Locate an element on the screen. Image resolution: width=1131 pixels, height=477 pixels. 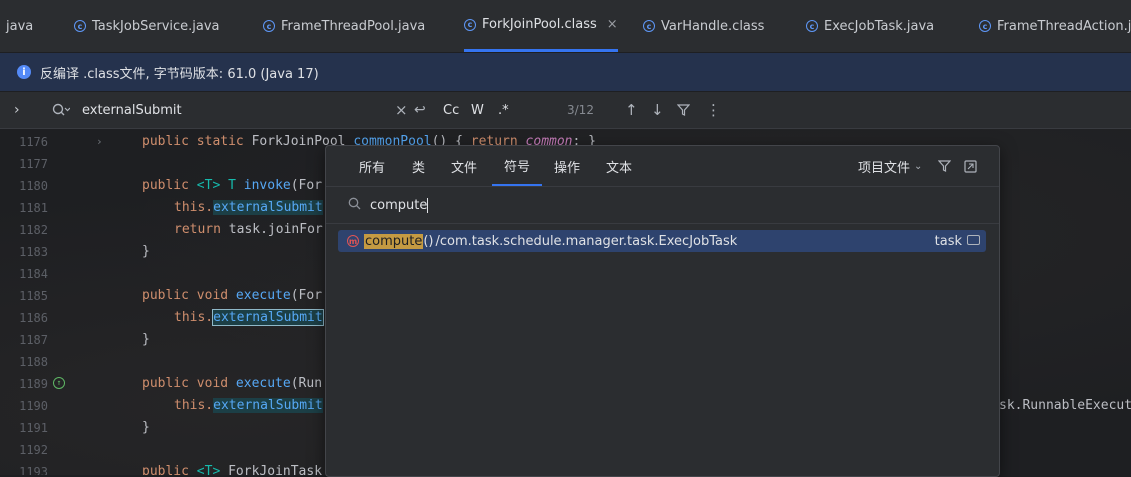
line-number: 1187 is located at coordinates (33, 340).